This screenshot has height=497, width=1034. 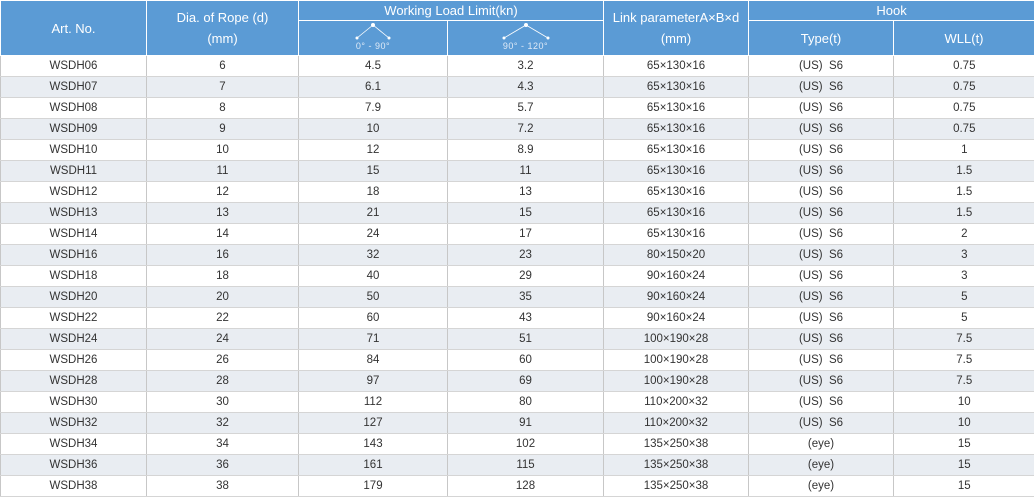 I want to click on table-row: WSDH07 7 6.1 4.3 65×130×16 (US) S6 0.75, so click(x=517, y=87).